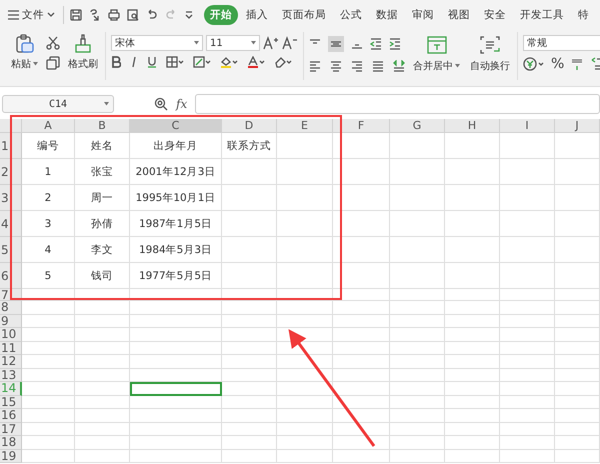  Describe the element at coordinates (561, 43) in the screenshot. I see `number-format-field: 常规` at that location.